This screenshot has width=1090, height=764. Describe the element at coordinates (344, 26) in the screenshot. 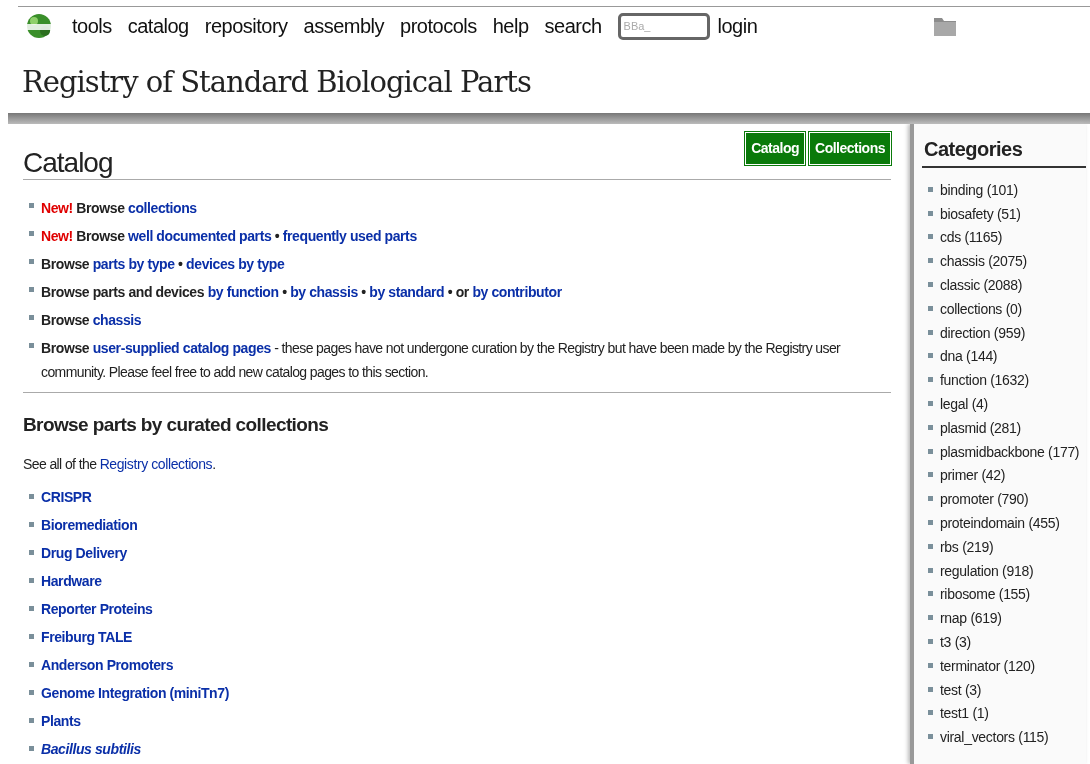

I see `nav-link: assembly` at that location.